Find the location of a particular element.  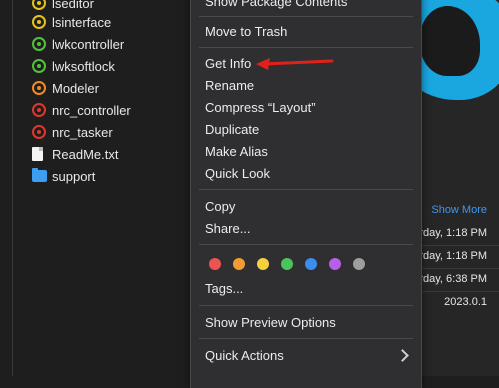

file-name: support is located at coordinates (74, 176).